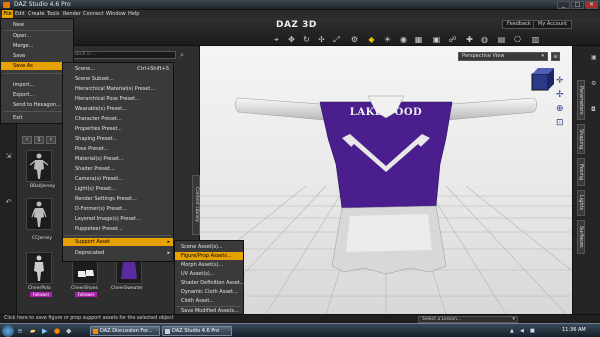 Image resolution: width=600 pixels, height=337 pixels. Describe the element at coordinates (8, 156) in the screenshot. I see `pin-icon: ⇲` at that location.